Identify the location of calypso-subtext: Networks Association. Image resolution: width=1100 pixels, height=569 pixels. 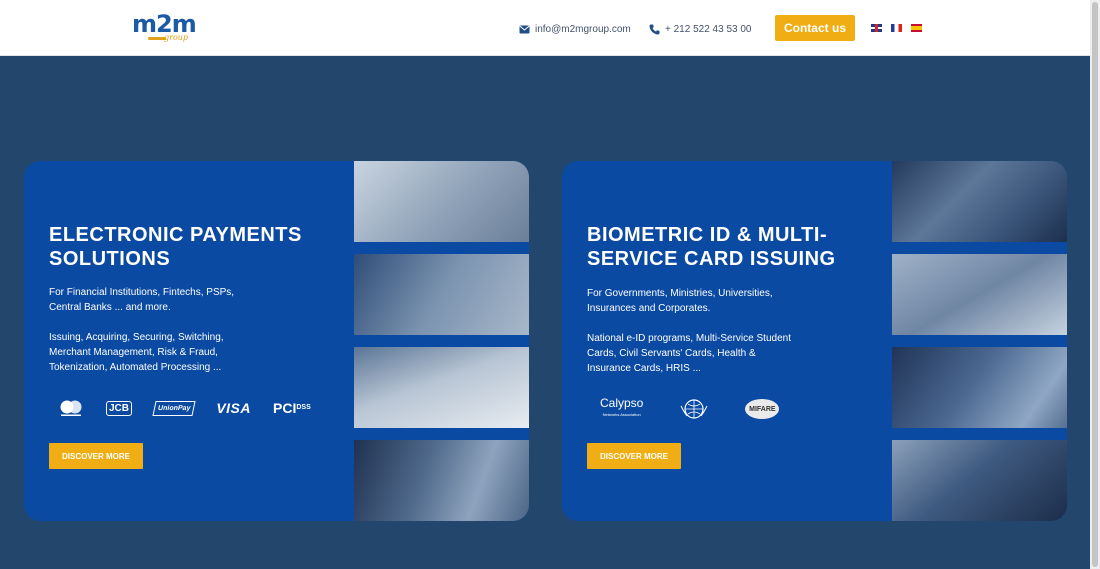
(621, 414).